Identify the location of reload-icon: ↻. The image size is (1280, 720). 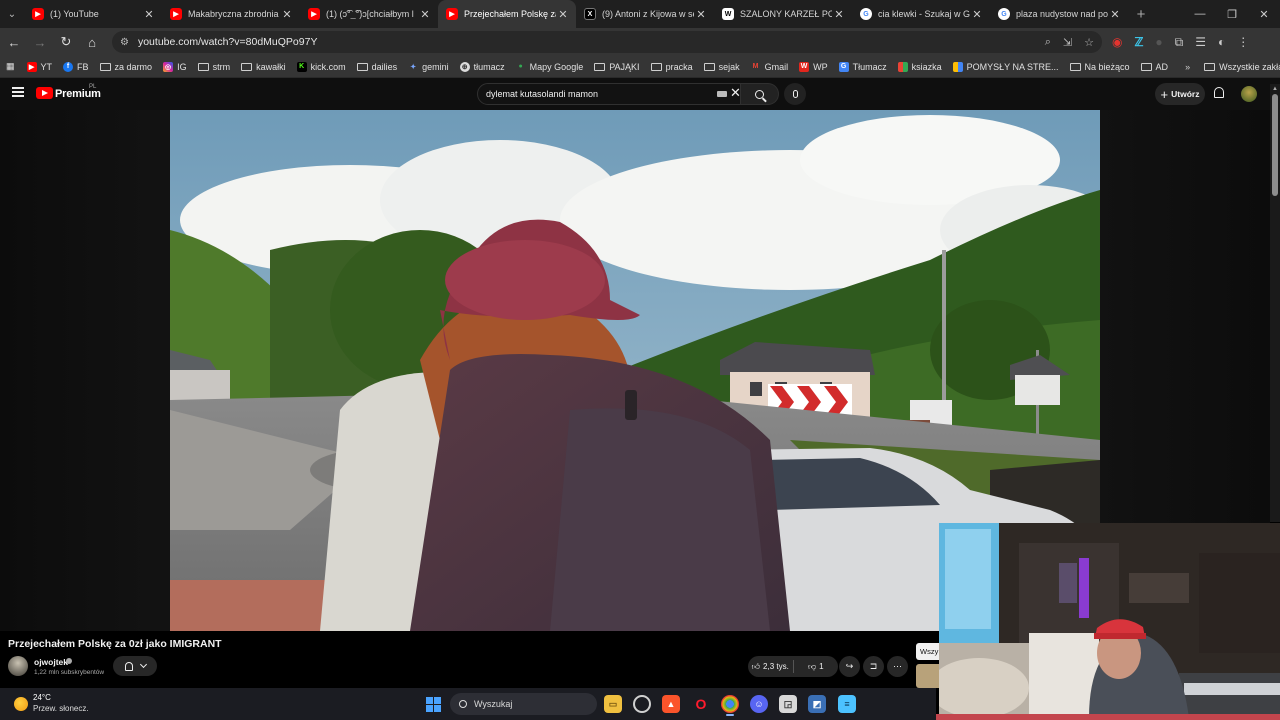
(66, 42).